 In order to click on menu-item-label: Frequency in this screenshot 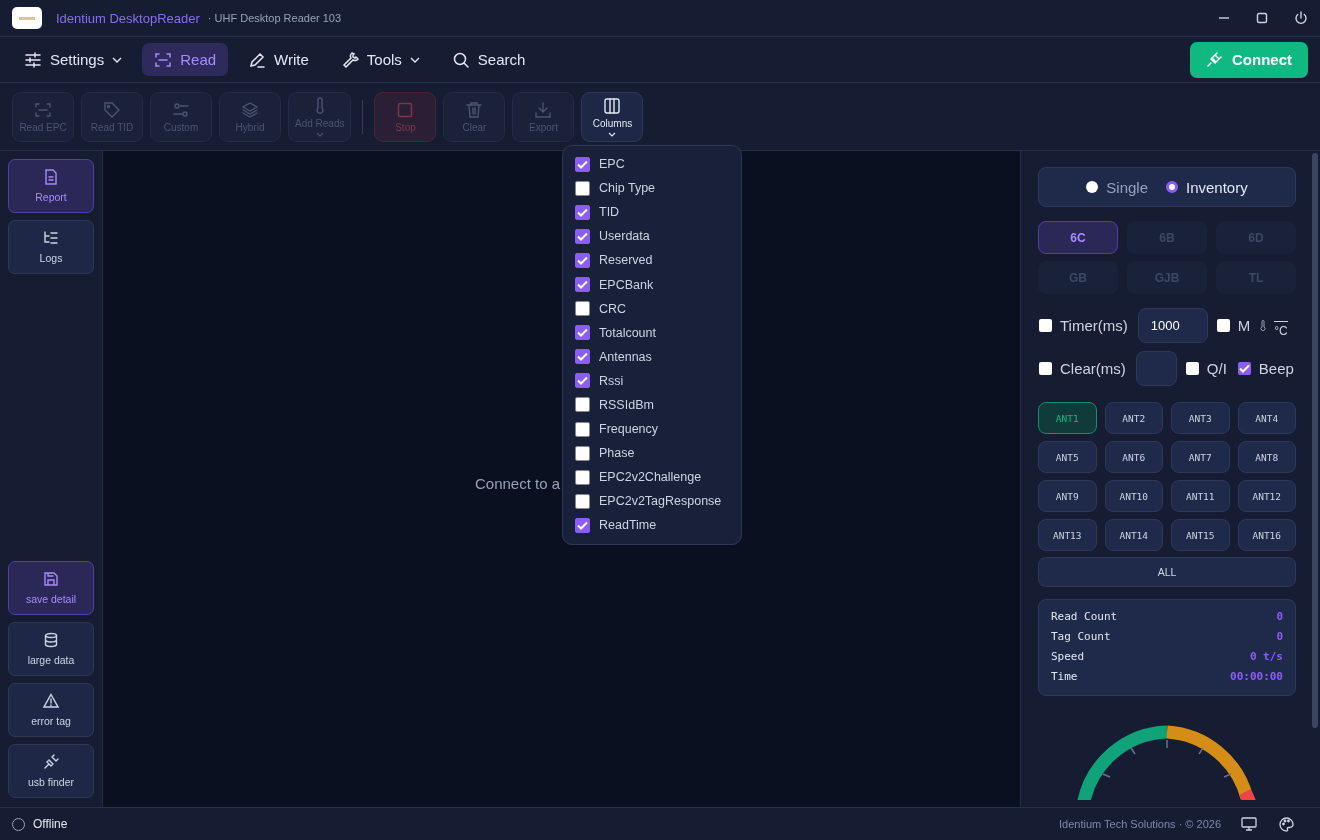, I will do `click(629, 429)`.